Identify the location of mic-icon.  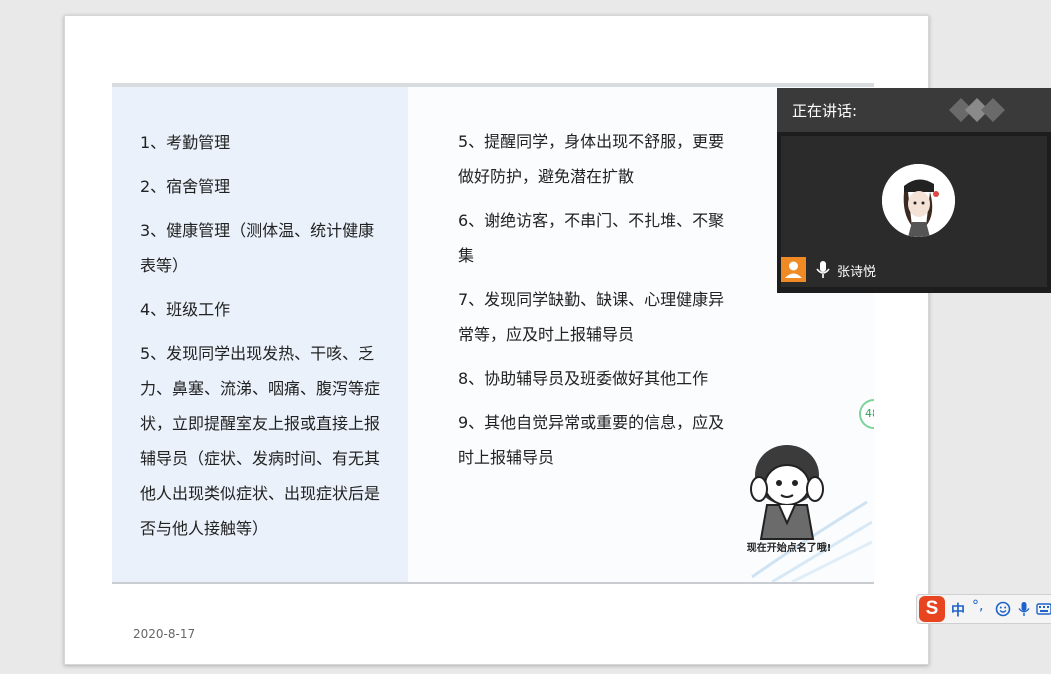
(1024, 609).